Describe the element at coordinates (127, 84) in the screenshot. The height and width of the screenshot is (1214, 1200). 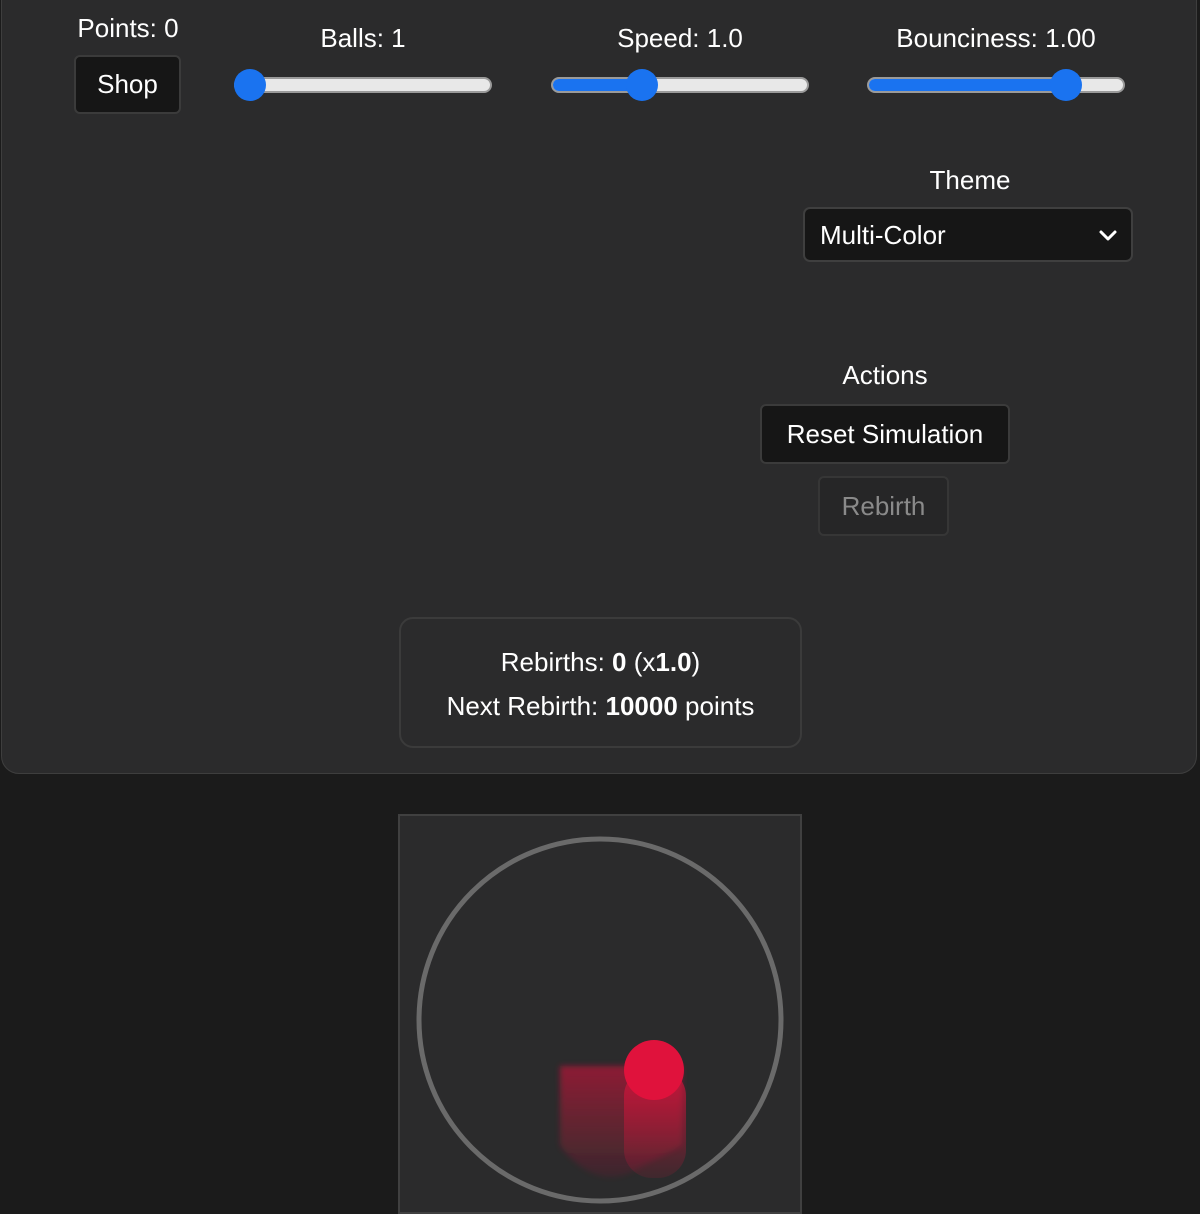
I see `shop-button: Shop` at that location.